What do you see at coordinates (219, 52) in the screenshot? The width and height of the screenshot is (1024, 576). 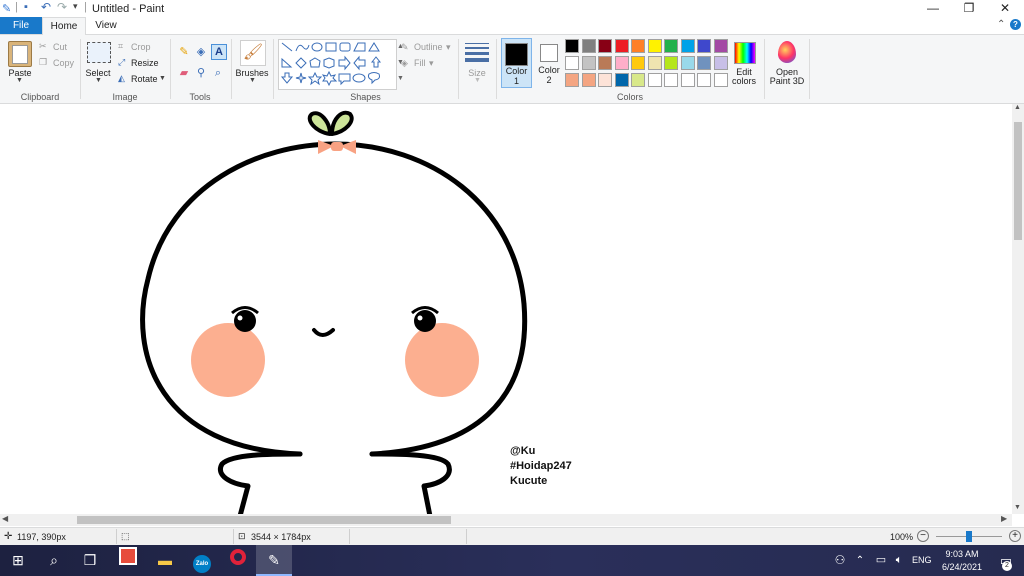 I see `text-icon: A` at bounding box center [219, 52].